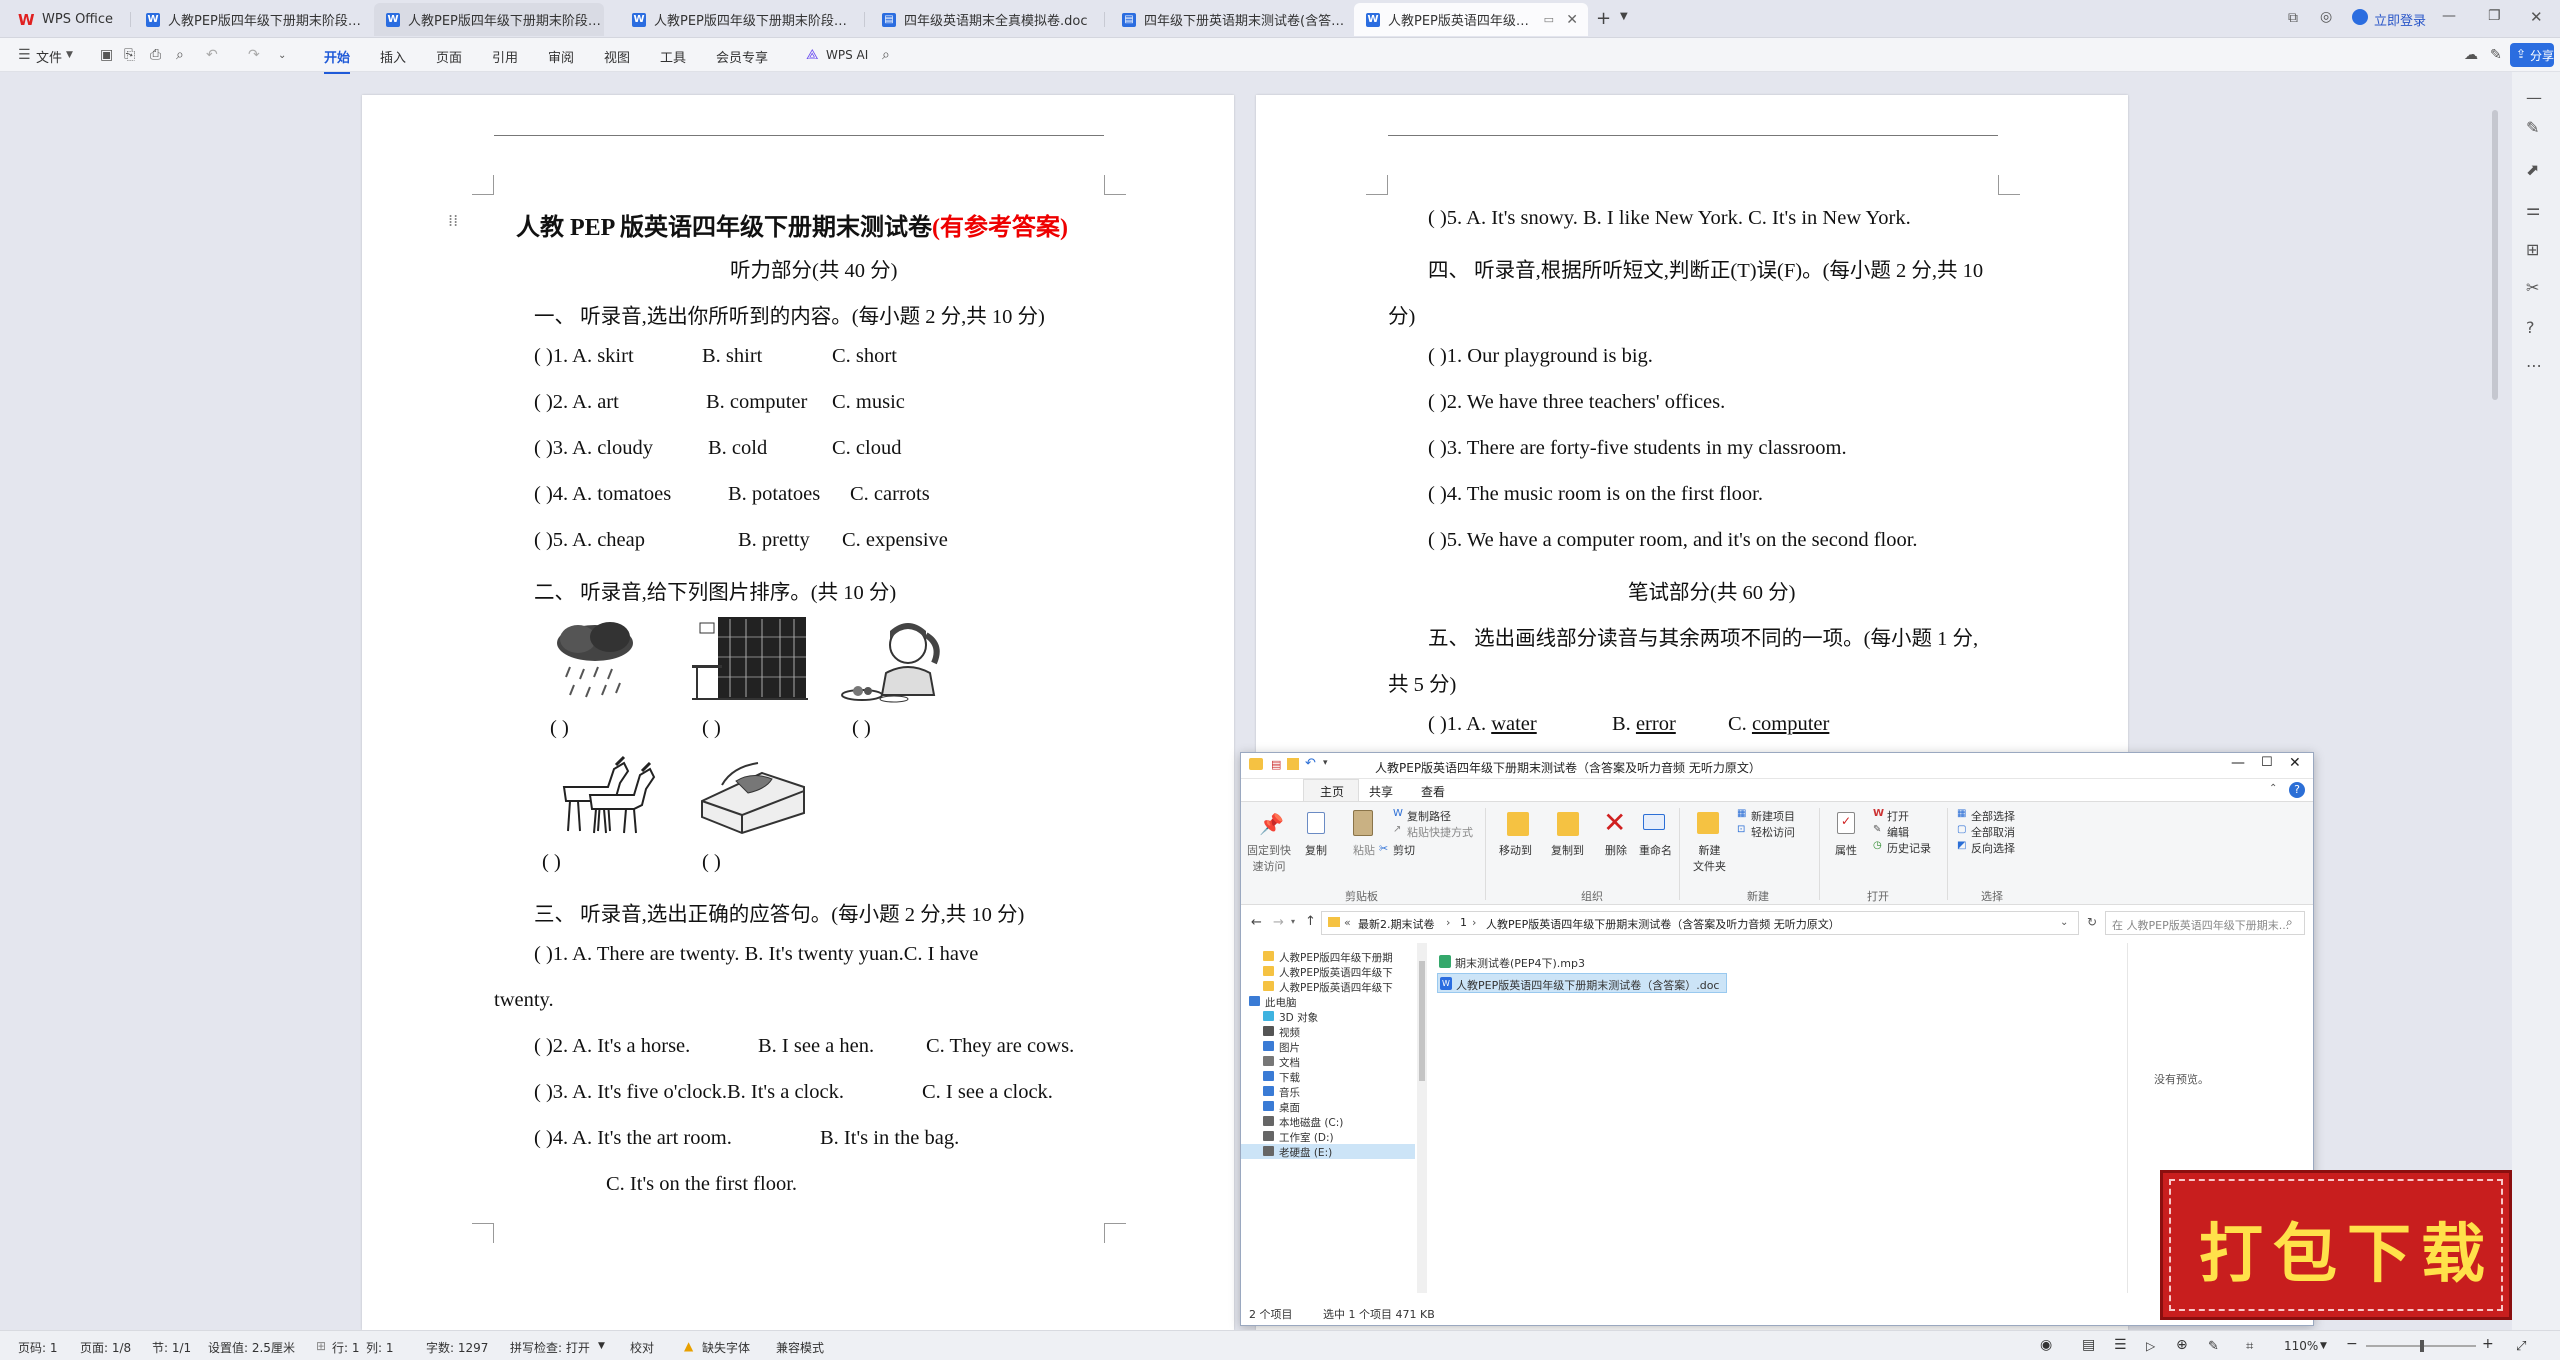  What do you see at coordinates (346, 1347) in the screenshot?
I see `row-number: 行: 1` at bounding box center [346, 1347].